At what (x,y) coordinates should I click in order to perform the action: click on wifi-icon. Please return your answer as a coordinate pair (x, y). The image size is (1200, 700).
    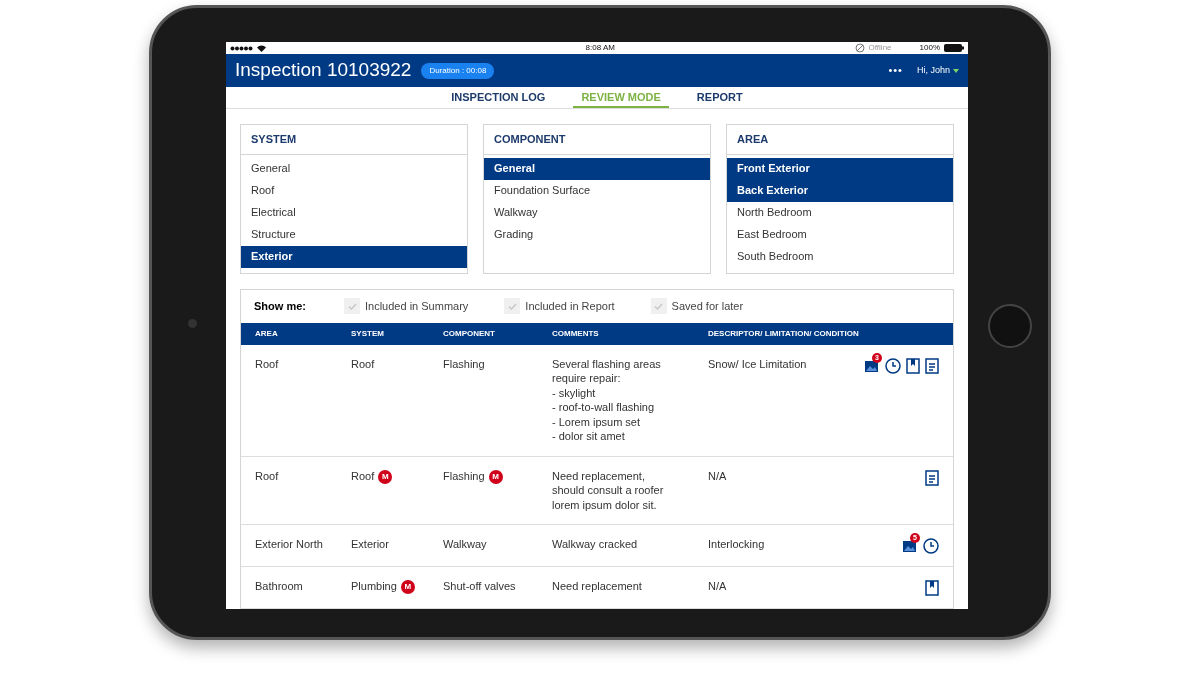
    Looking at the image, I should click on (261, 48).